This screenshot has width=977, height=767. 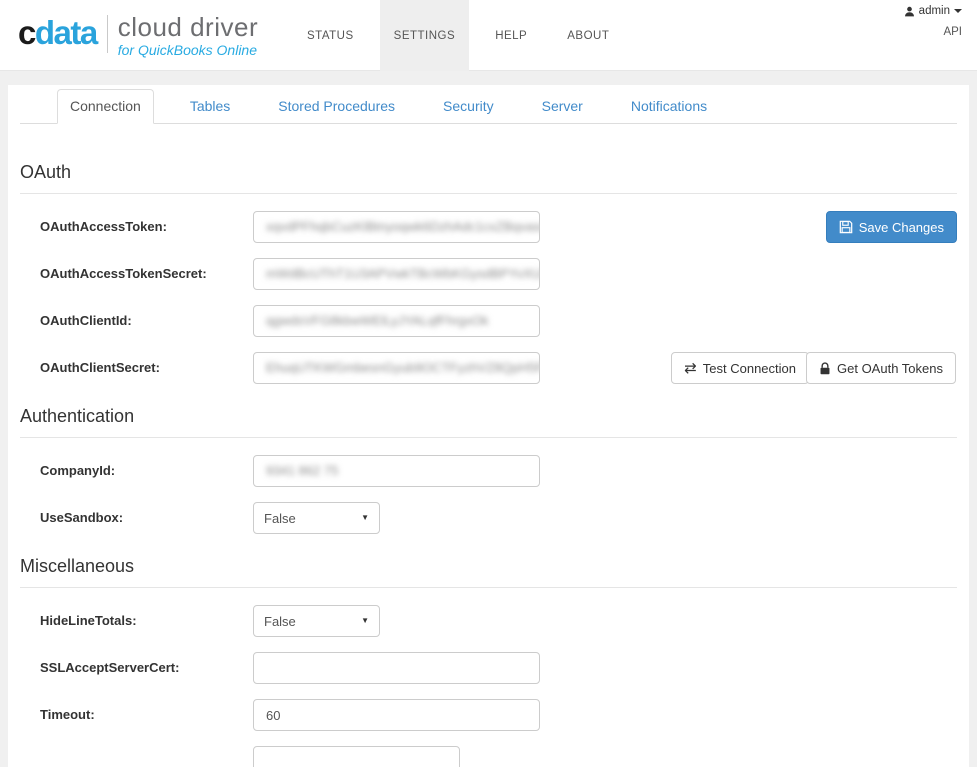 What do you see at coordinates (669, 106) in the screenshot?
I see `tab-notifications: Notifications` at bounding box center [669, 106].